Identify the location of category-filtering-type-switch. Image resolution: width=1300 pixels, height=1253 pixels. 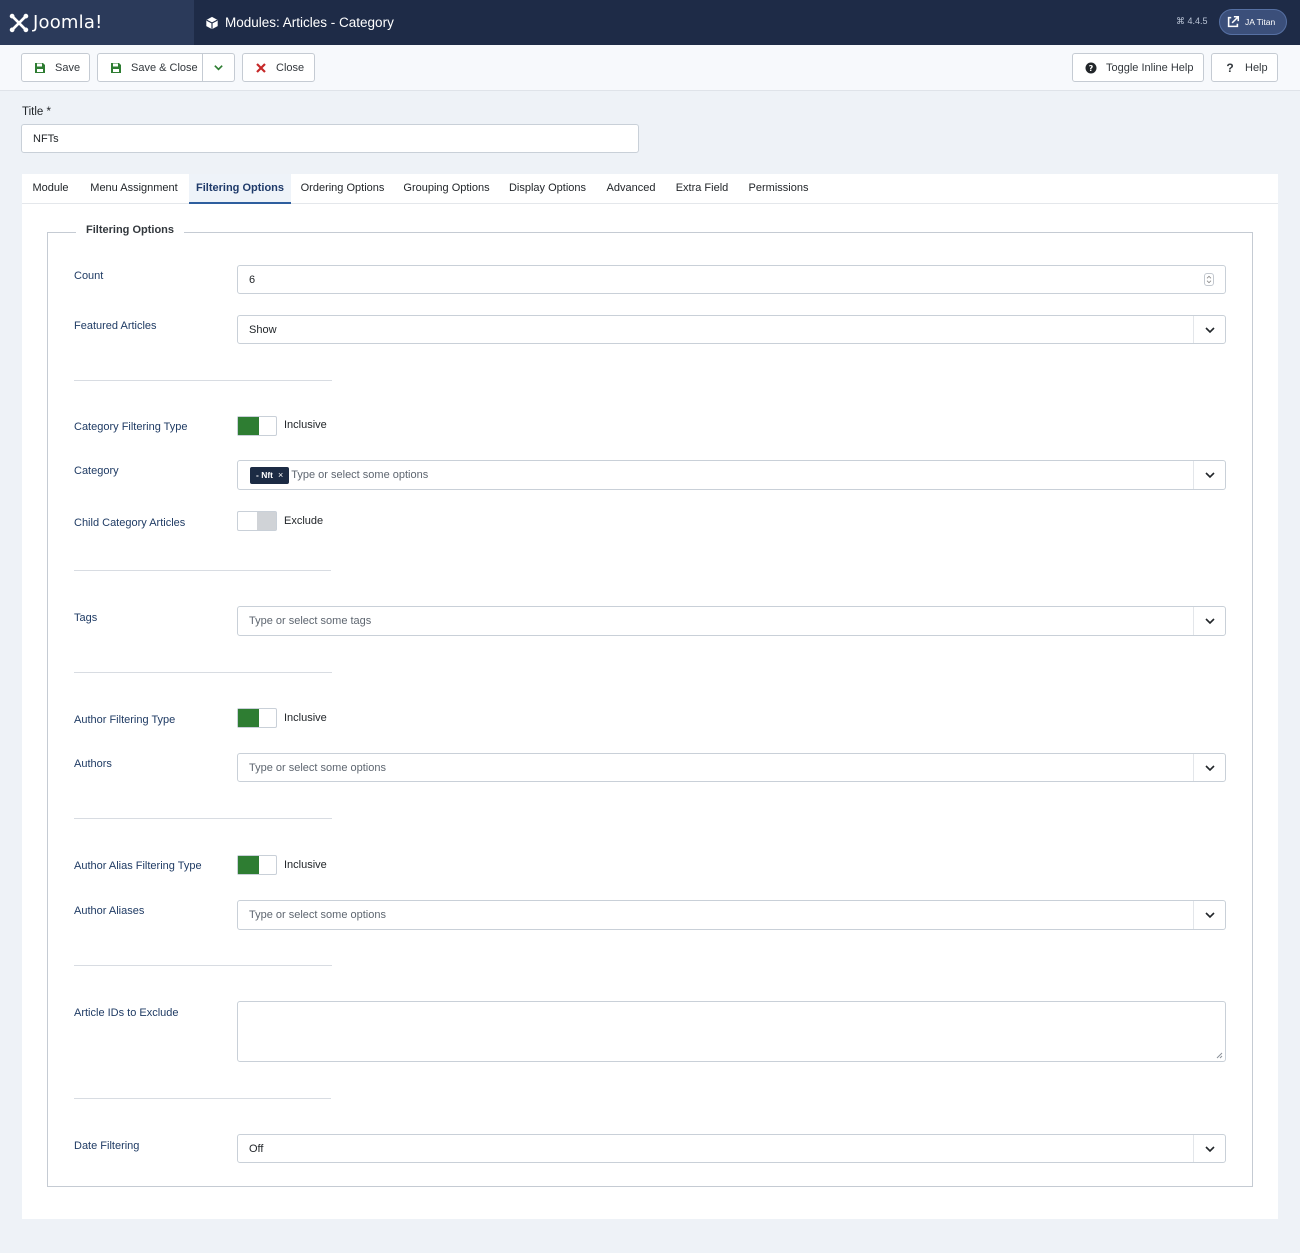
(257, 426).